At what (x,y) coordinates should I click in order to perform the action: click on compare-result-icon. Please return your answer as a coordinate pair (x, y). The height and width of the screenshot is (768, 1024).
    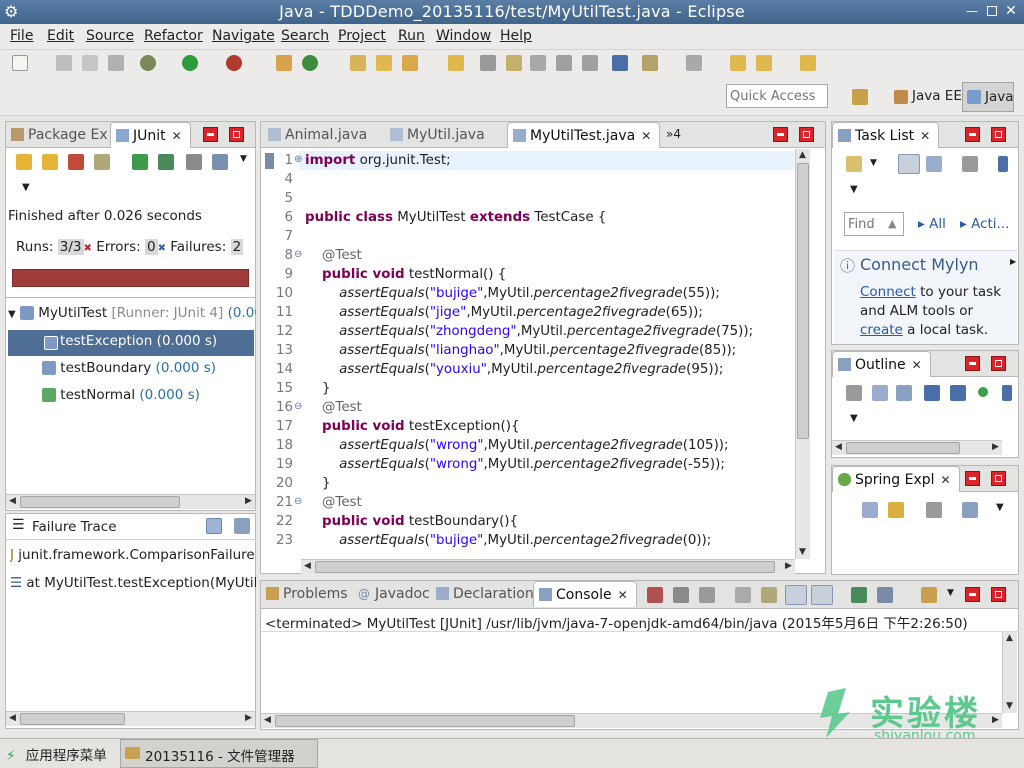
    Looking at the image, I should click on (242, 526).